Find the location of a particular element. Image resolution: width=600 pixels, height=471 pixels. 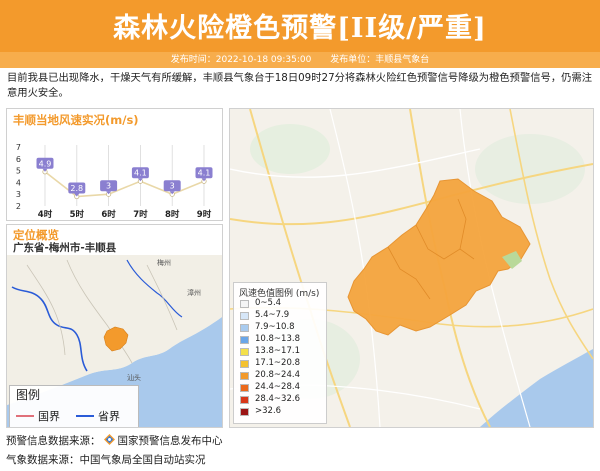

weather-source: 气象数据来源：中国气象局全国自动站实况 is located at coordinates (106, 460).